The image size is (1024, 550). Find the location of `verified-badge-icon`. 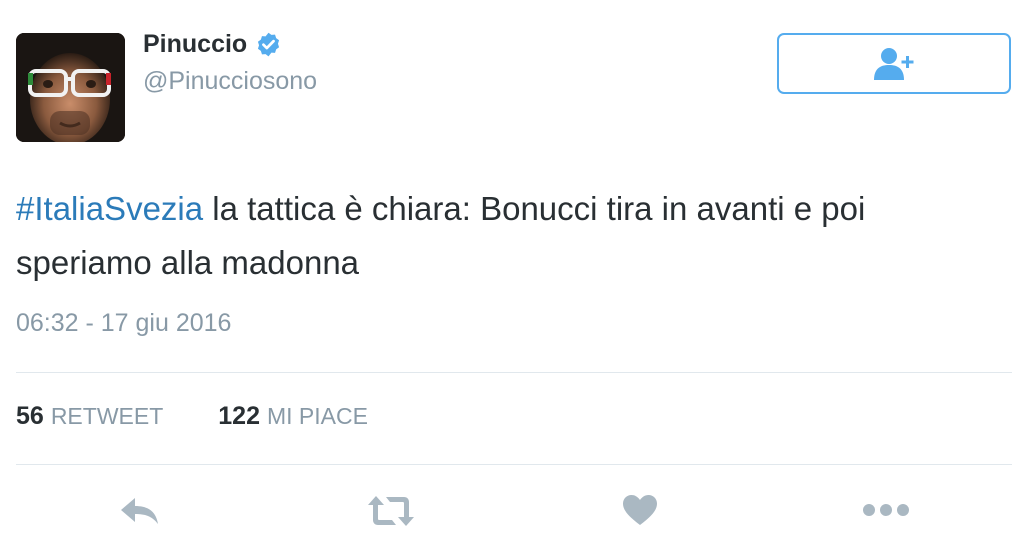

verified-badge-icon is located at coordinates (269, 44).